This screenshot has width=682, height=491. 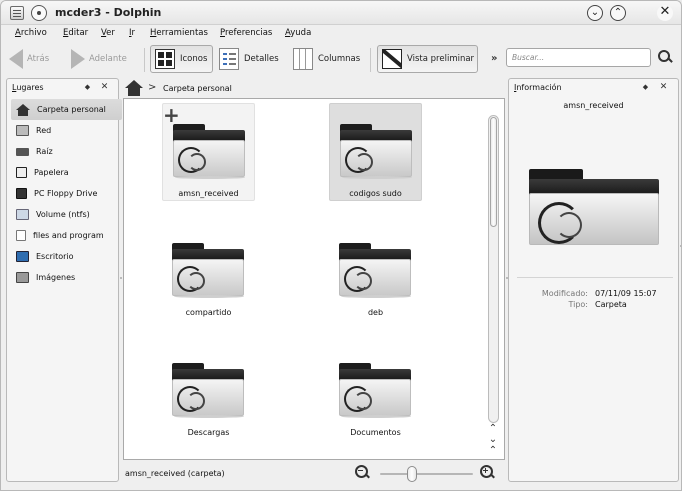 I want to click on columns-view-label: Columnas, so click(x=339, y=59).